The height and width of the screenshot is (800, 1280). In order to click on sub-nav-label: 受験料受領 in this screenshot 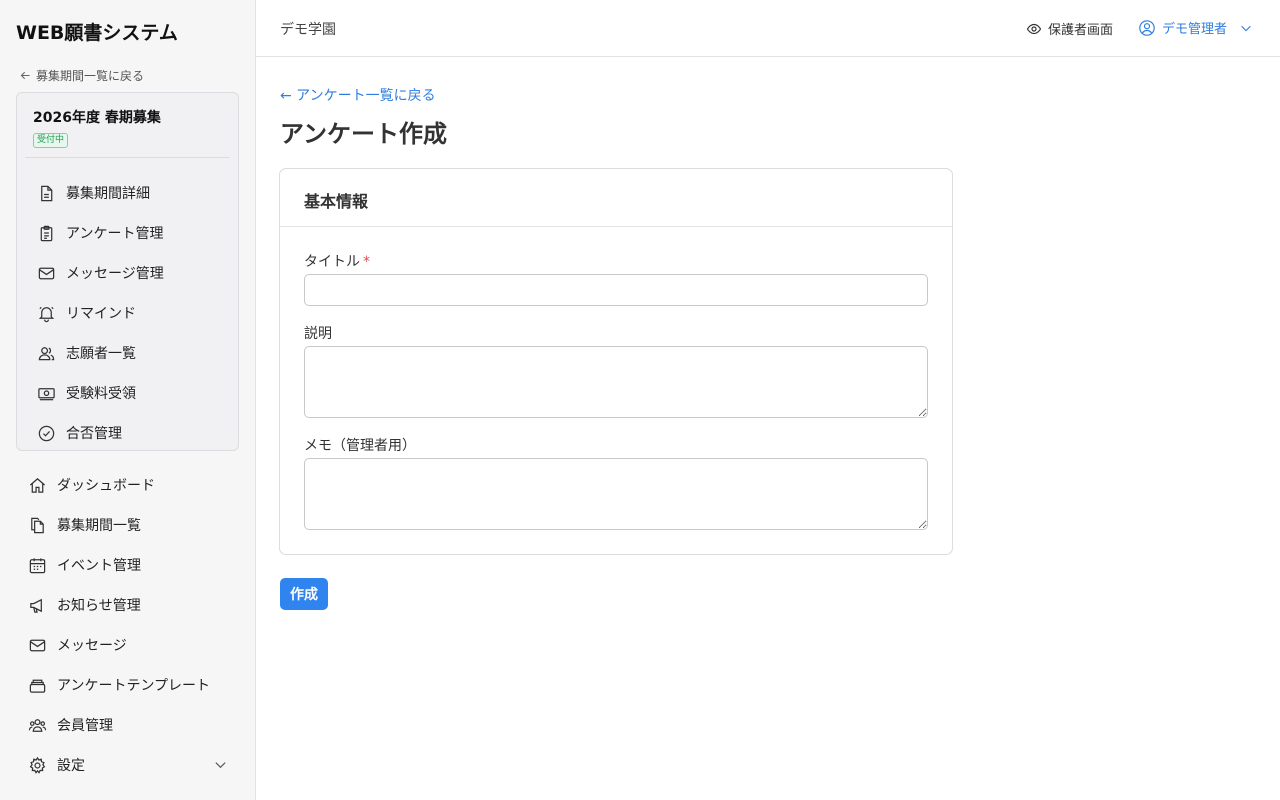, I will do `click(101, 394)`.